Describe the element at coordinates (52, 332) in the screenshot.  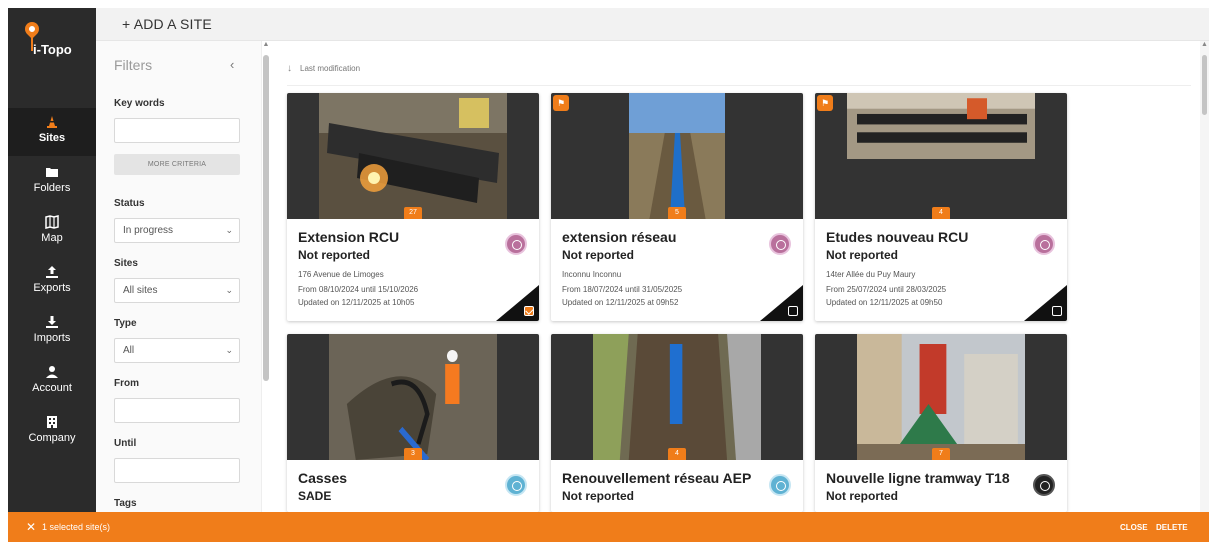
I see `nav-item-imports: Imports` at that location.